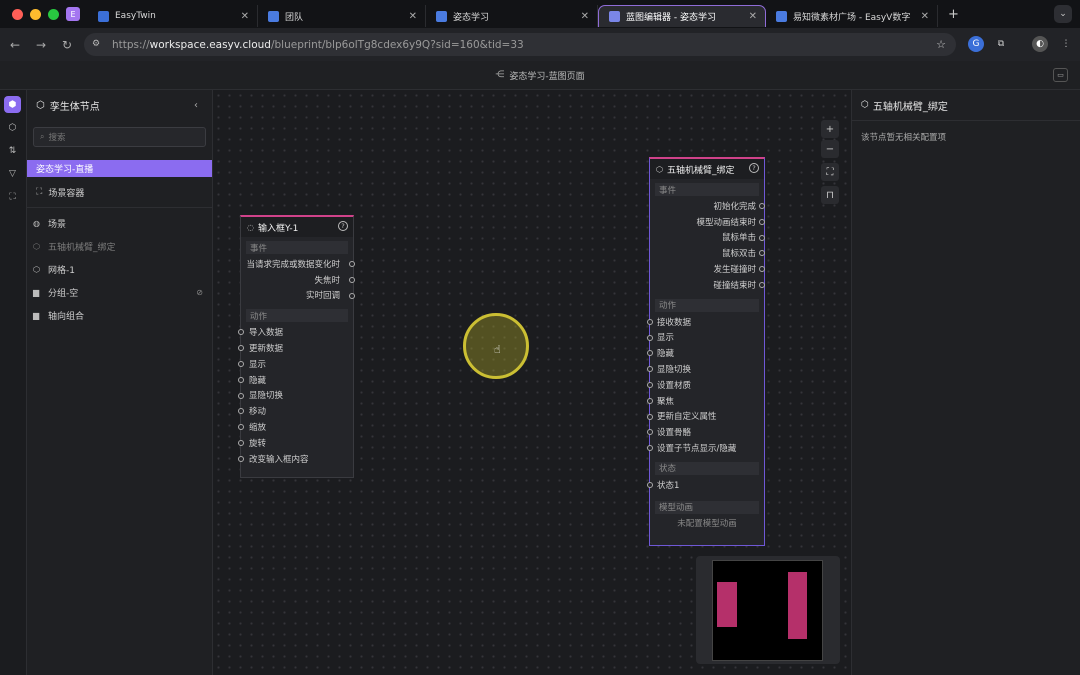  What do you see at coordinates (1040, 44) in the screenshot?
I see `avatar: ◐` at bounding box center [1040, 44].